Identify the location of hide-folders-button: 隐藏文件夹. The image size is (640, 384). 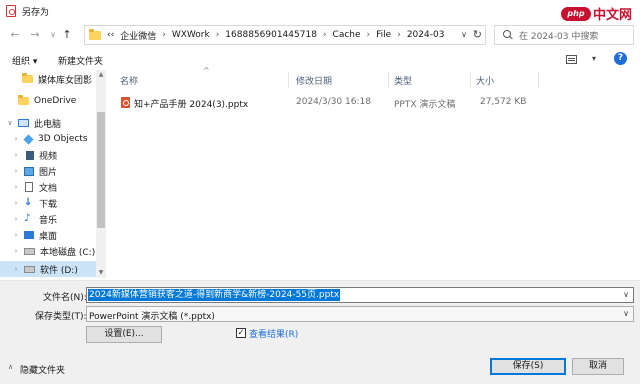
(42, 369).